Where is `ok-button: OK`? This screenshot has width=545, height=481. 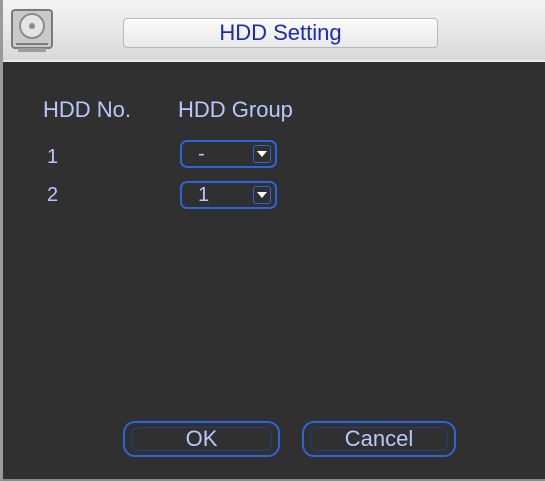 ok-button: OK is located at coordinates (201, 439).